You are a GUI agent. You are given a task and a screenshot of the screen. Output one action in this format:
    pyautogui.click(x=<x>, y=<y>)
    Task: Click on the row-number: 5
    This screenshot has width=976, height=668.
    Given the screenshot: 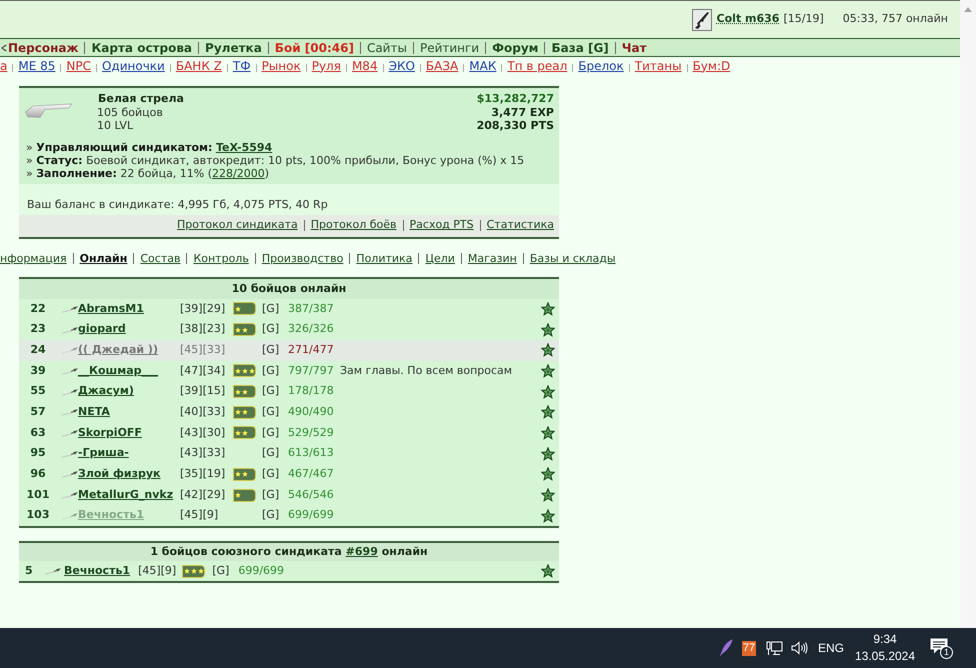 What is the action you would take?
    pyautogui.click(x=29, y=570)
    